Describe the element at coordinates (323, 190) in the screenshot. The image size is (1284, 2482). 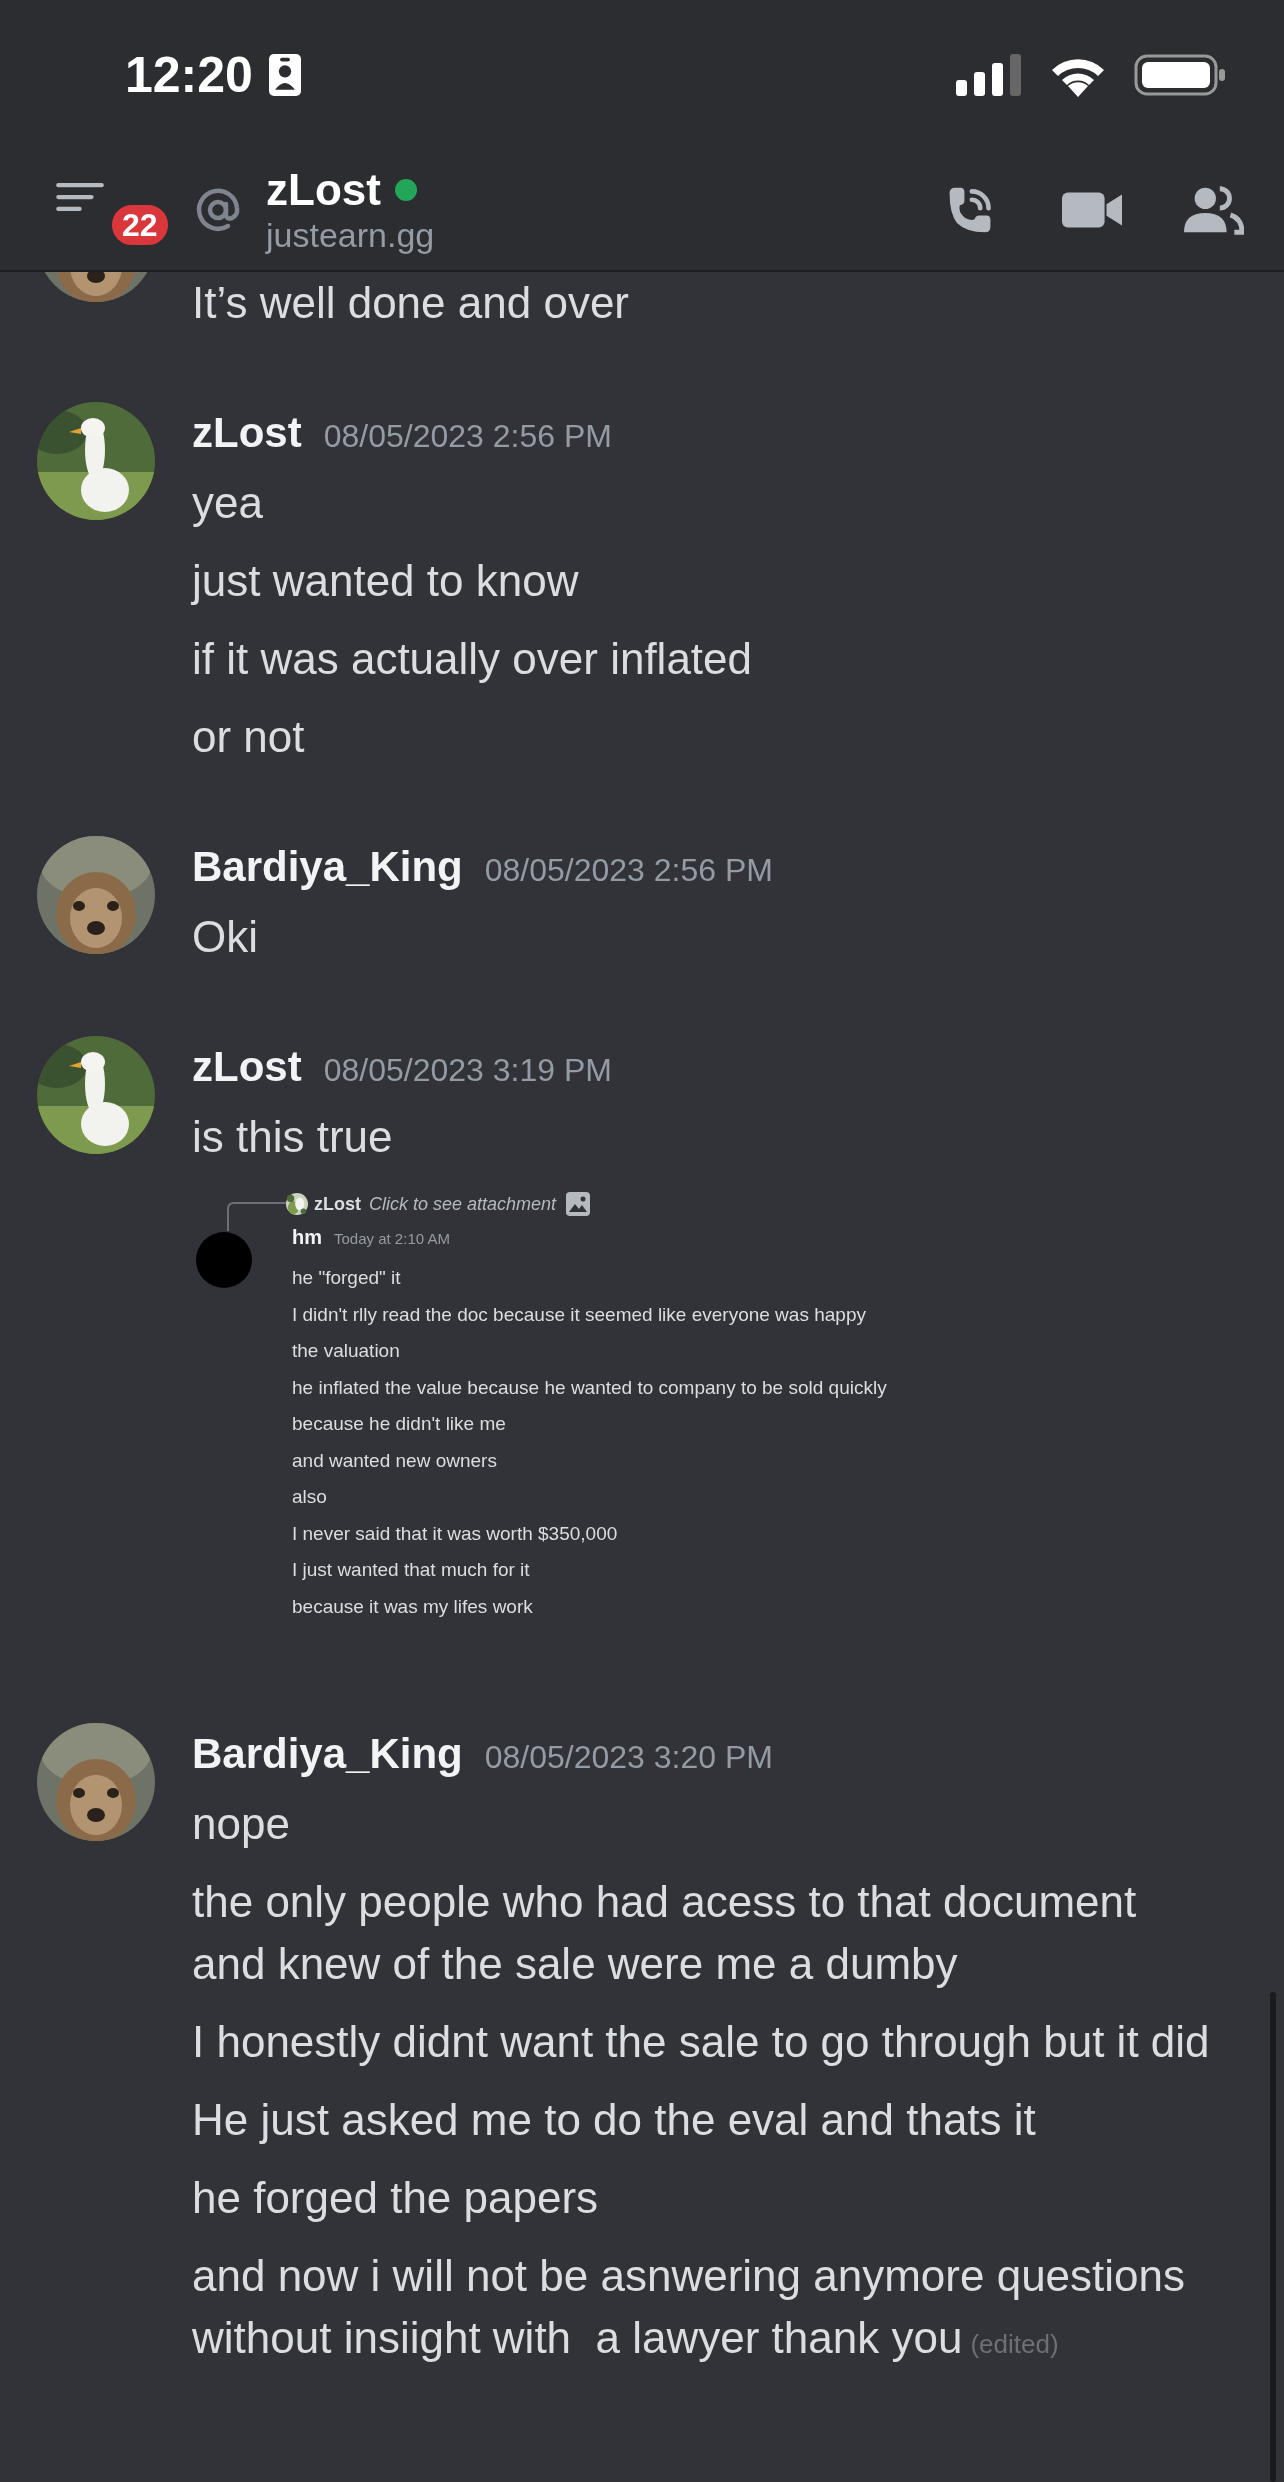
I see `channel-name: zLost` at that location.